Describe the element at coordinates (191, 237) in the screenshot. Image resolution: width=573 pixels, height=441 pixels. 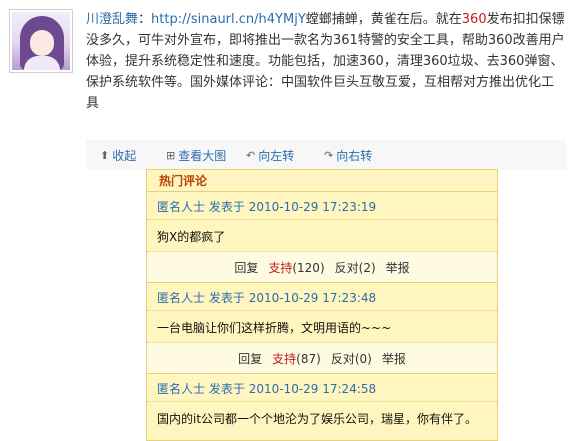
I see `comment-text: 狗X的都疯了` at that location.